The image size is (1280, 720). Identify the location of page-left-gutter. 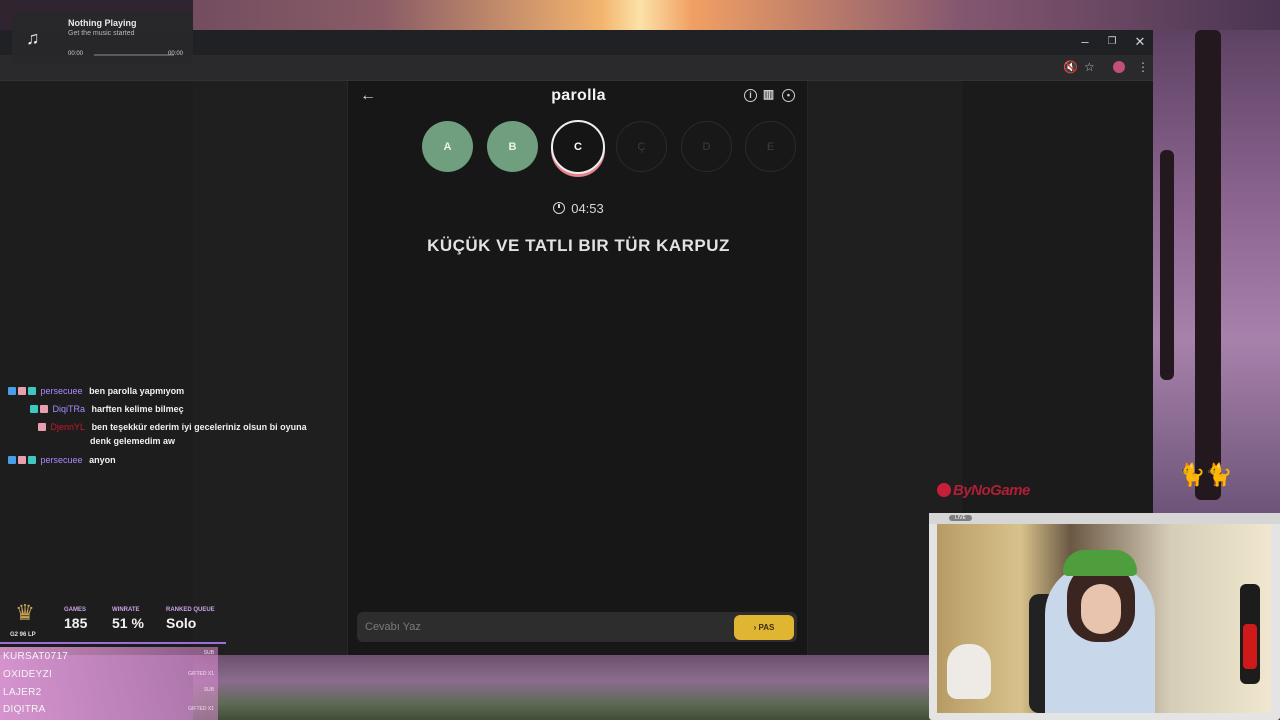
(96, 368).